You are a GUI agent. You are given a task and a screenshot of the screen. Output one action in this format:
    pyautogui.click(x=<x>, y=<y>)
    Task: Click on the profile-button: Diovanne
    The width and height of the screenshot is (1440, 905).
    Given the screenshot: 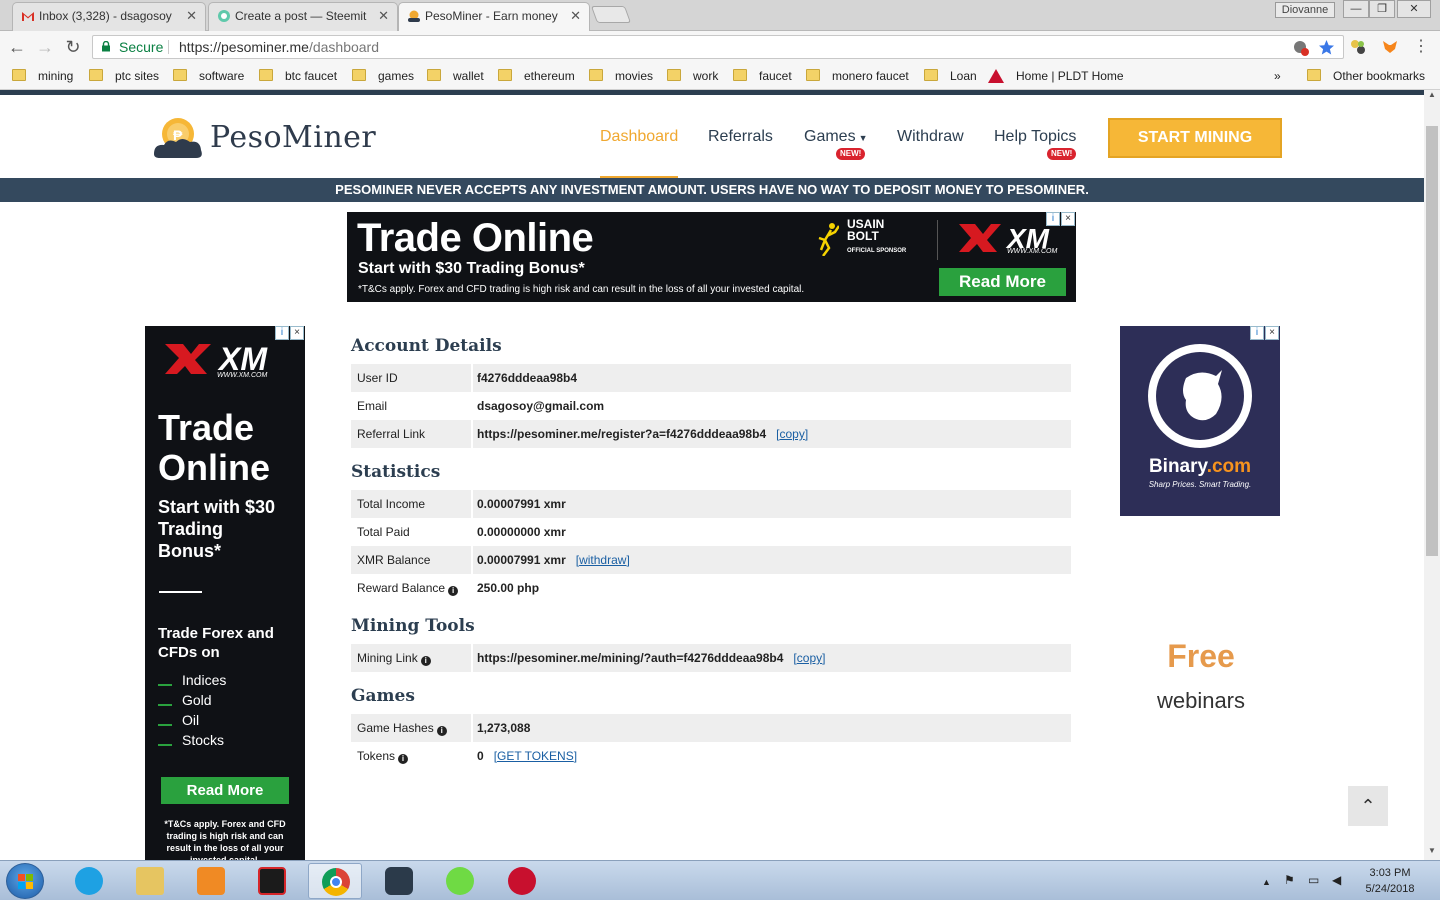 What is the action you would take?
    pyautogui.click(x=1305, y=10)
    